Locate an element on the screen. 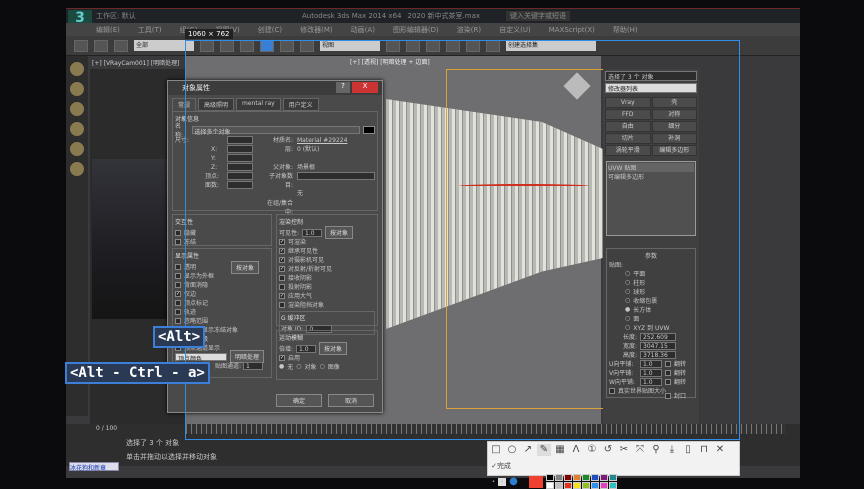 This screenshot has width=864, height=489. unlink-icon is located at coordinates (101, 45).